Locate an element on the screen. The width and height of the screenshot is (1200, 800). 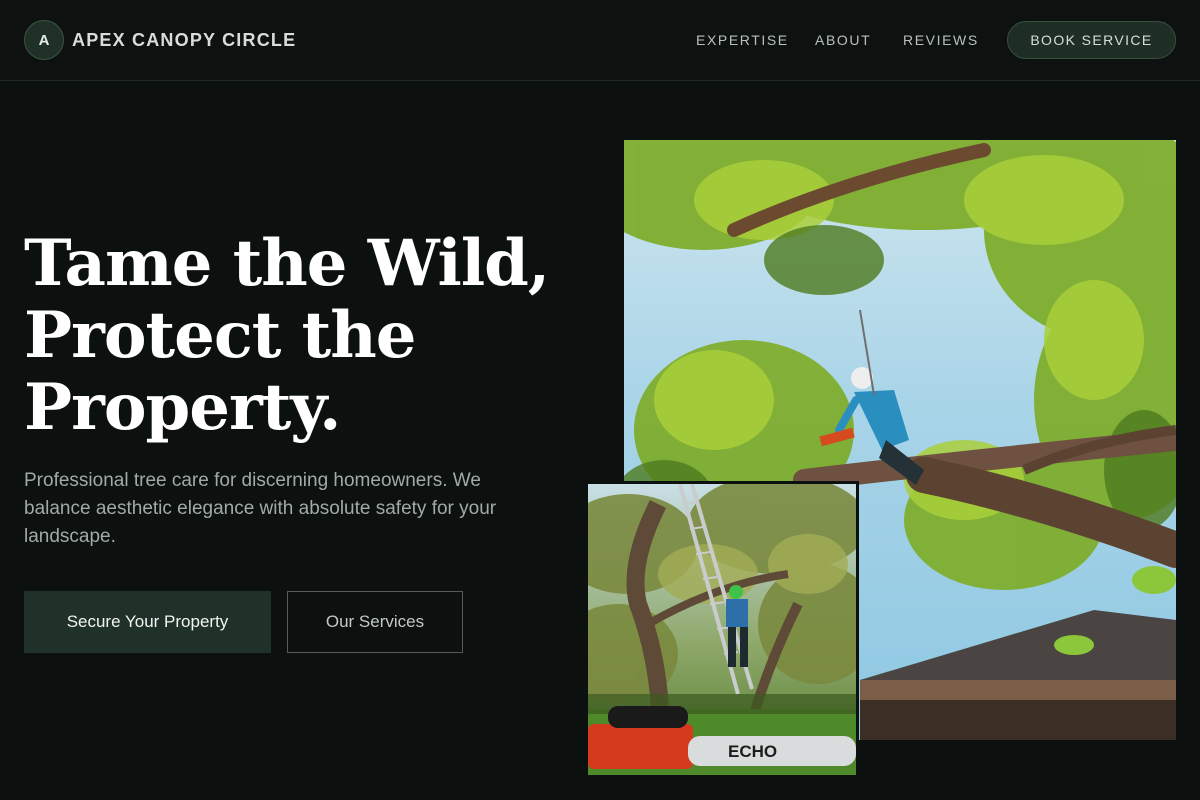
inset-photo-arborist-ladder: ECHO is located at coordinates (722, 629).